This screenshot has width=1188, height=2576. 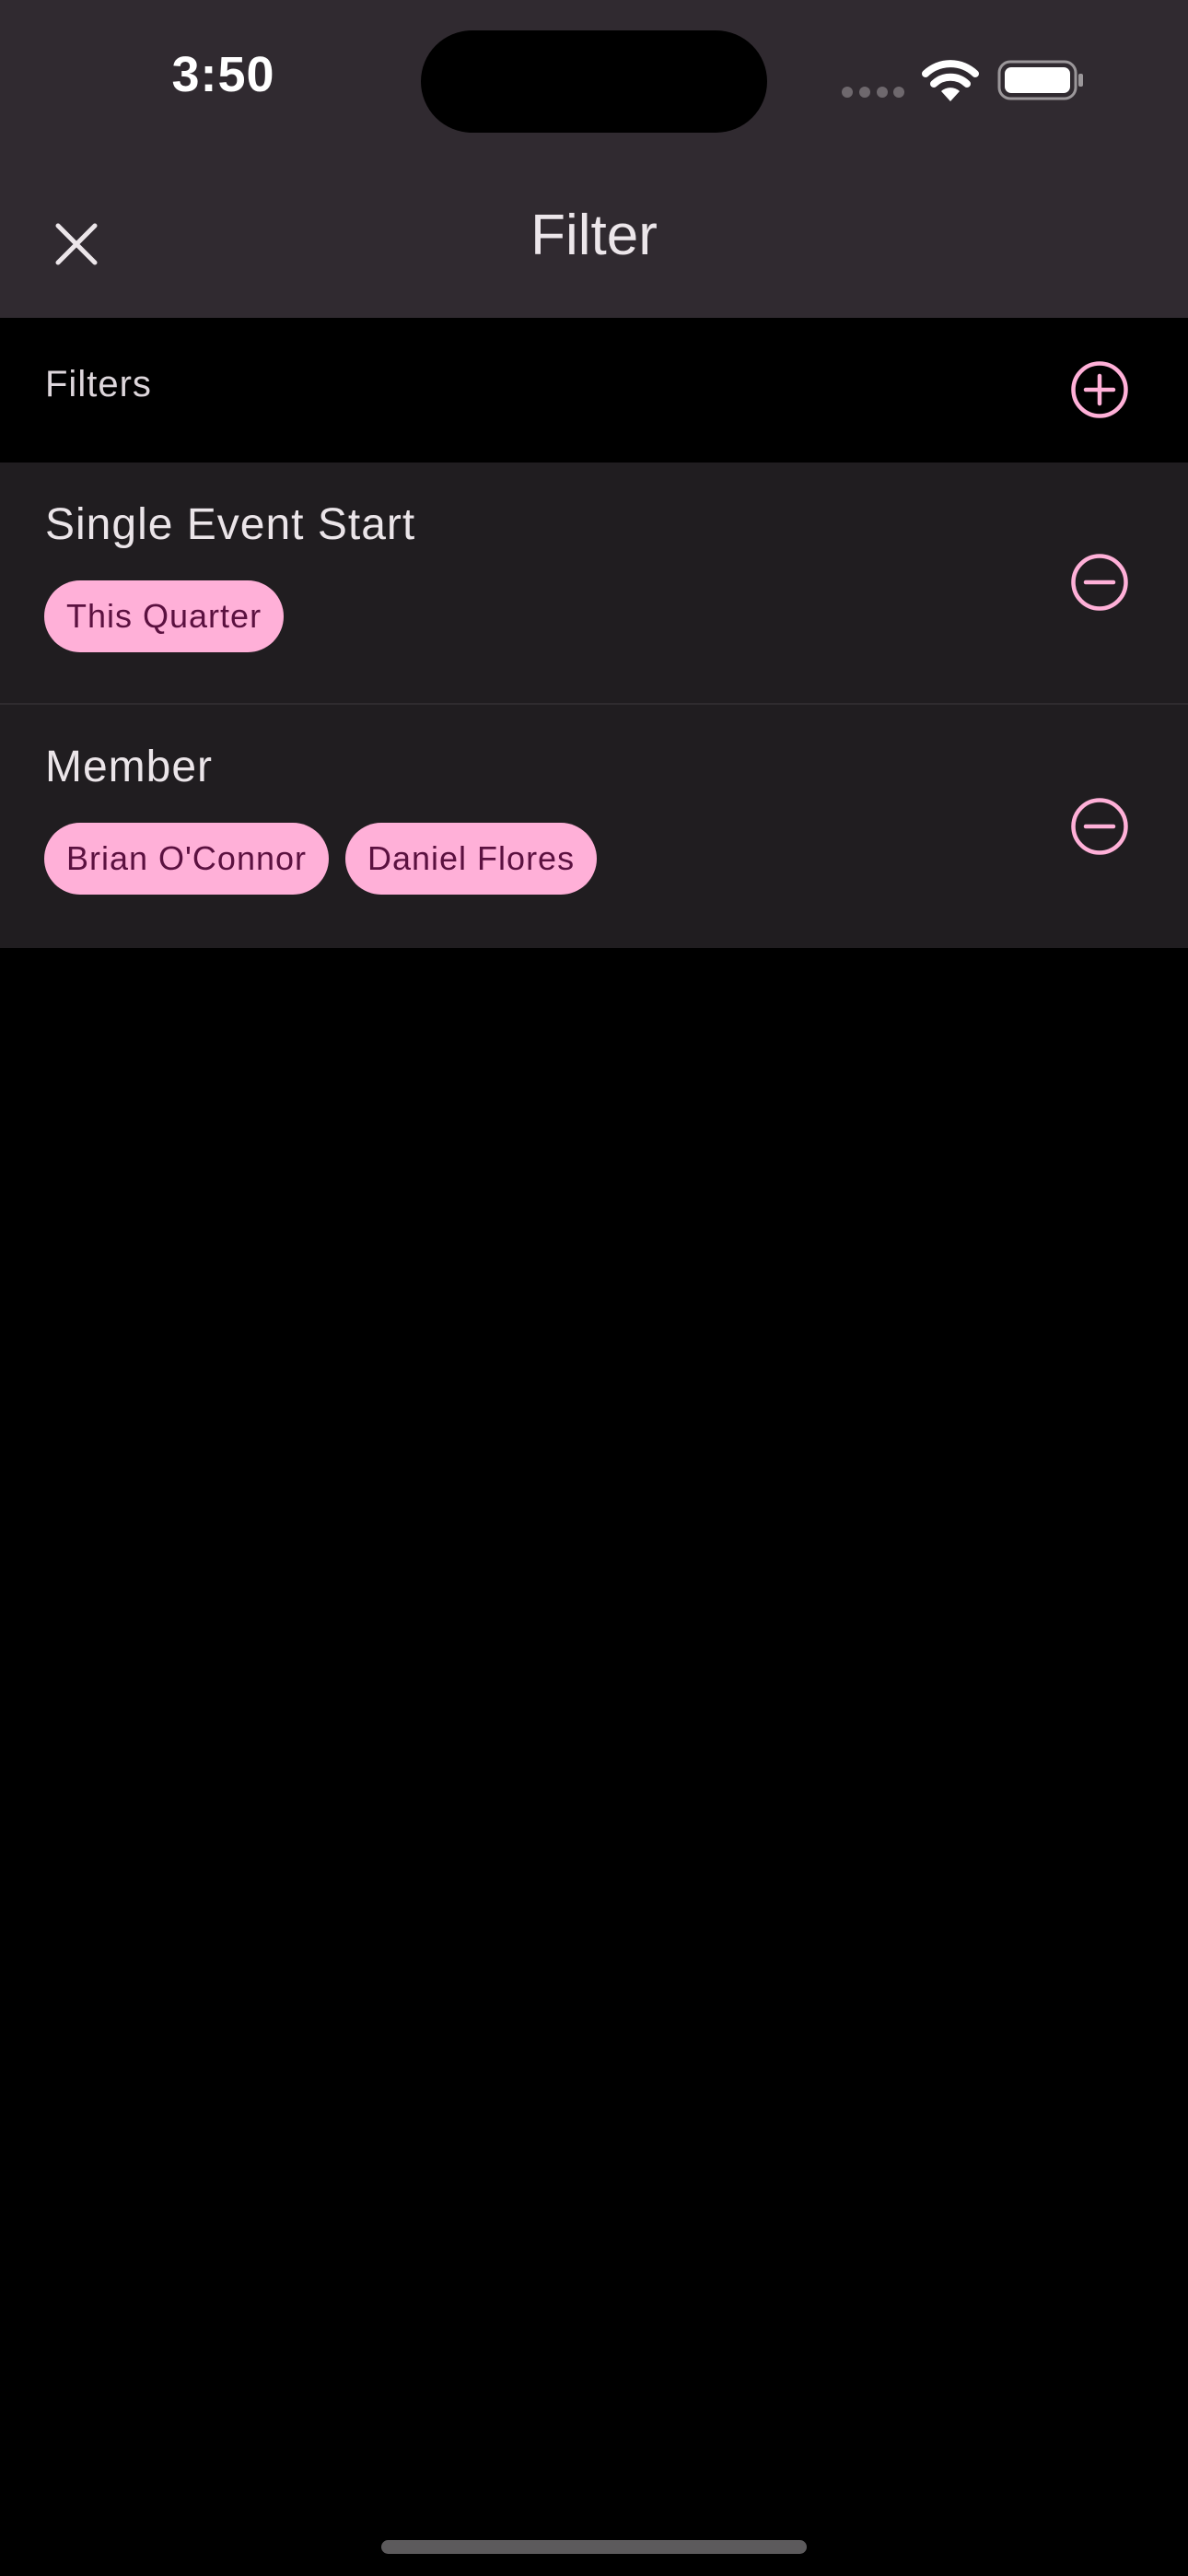 What do you see at coordinates (951, 80) in the screenshot?
I see `wifi-icon` at bounding box center [951, 80].